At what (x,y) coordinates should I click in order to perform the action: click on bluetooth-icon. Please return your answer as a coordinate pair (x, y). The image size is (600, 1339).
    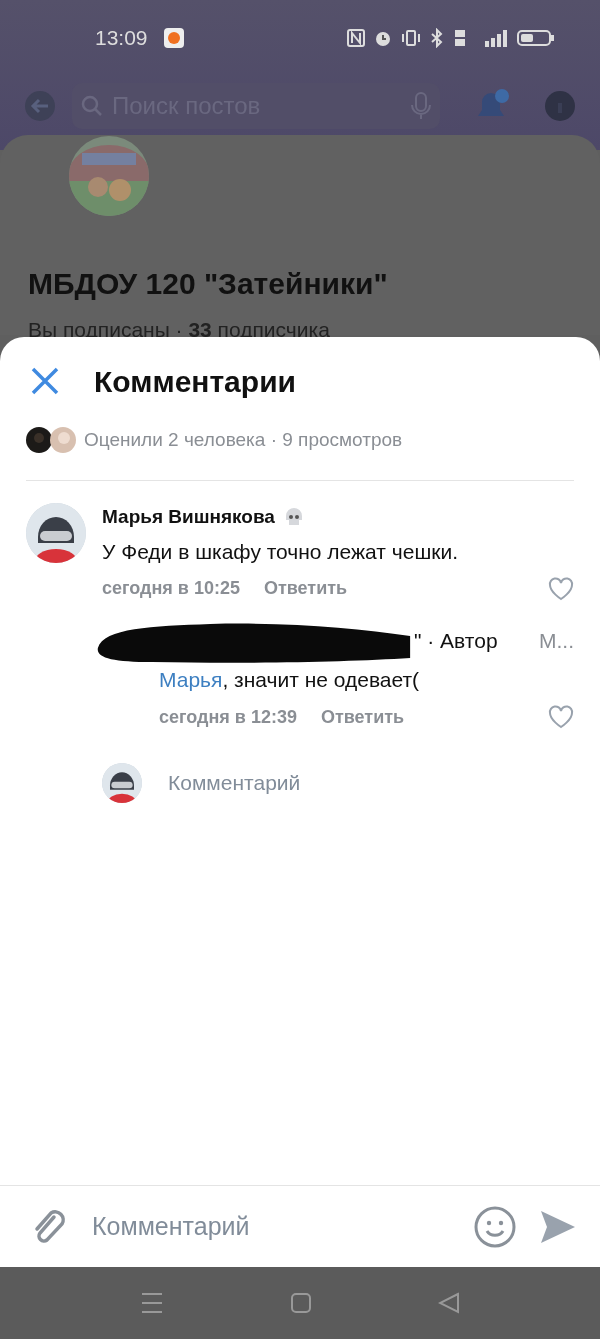
    Looking at the image, I should click on (437, 38).